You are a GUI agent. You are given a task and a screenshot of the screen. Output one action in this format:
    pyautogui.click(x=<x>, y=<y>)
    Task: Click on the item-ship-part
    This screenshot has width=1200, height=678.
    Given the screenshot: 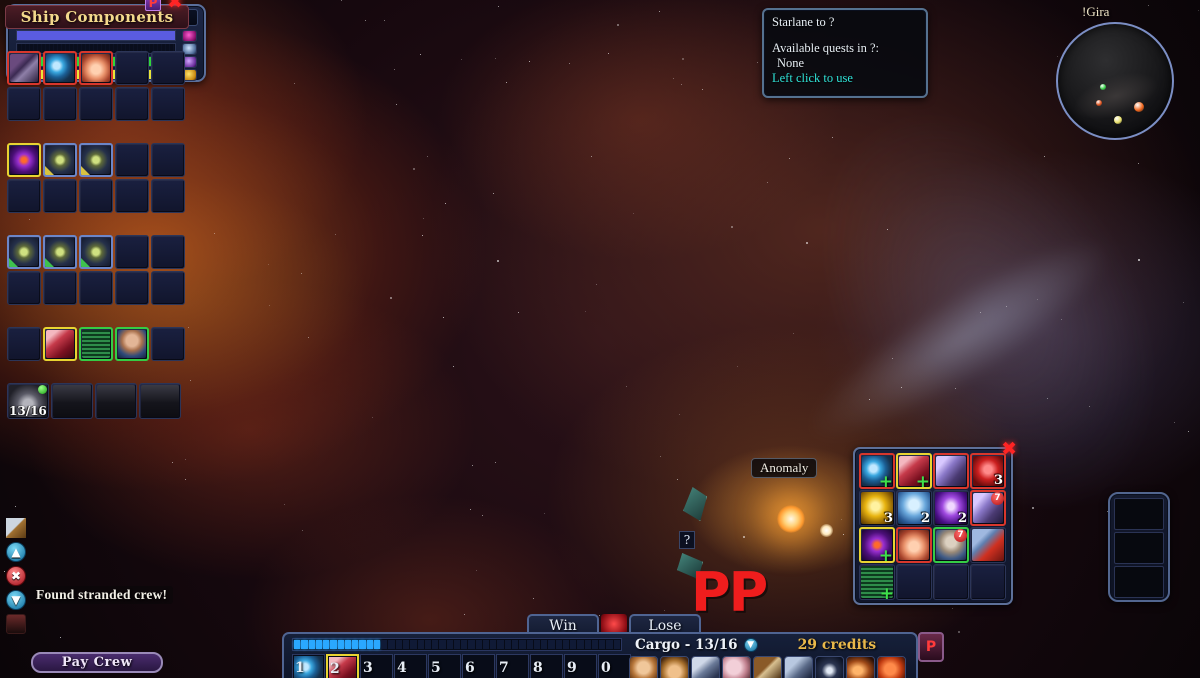 What is the action you would take?
    pyautogui.click(x=988, y=545)
    